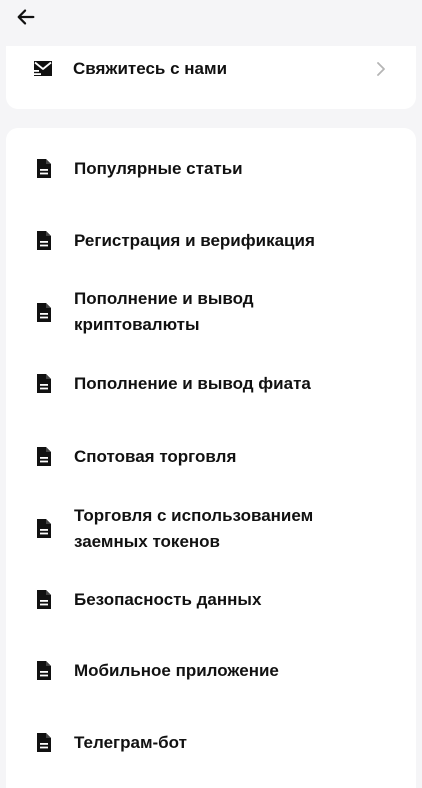 Image resolution: width=422 pixels, height=788 pixels. What do you see at coordinates (150, 68) in the screenshot?
I see `contact-us-label: Свяжитесь с нами` at bounding box center [150, 68].